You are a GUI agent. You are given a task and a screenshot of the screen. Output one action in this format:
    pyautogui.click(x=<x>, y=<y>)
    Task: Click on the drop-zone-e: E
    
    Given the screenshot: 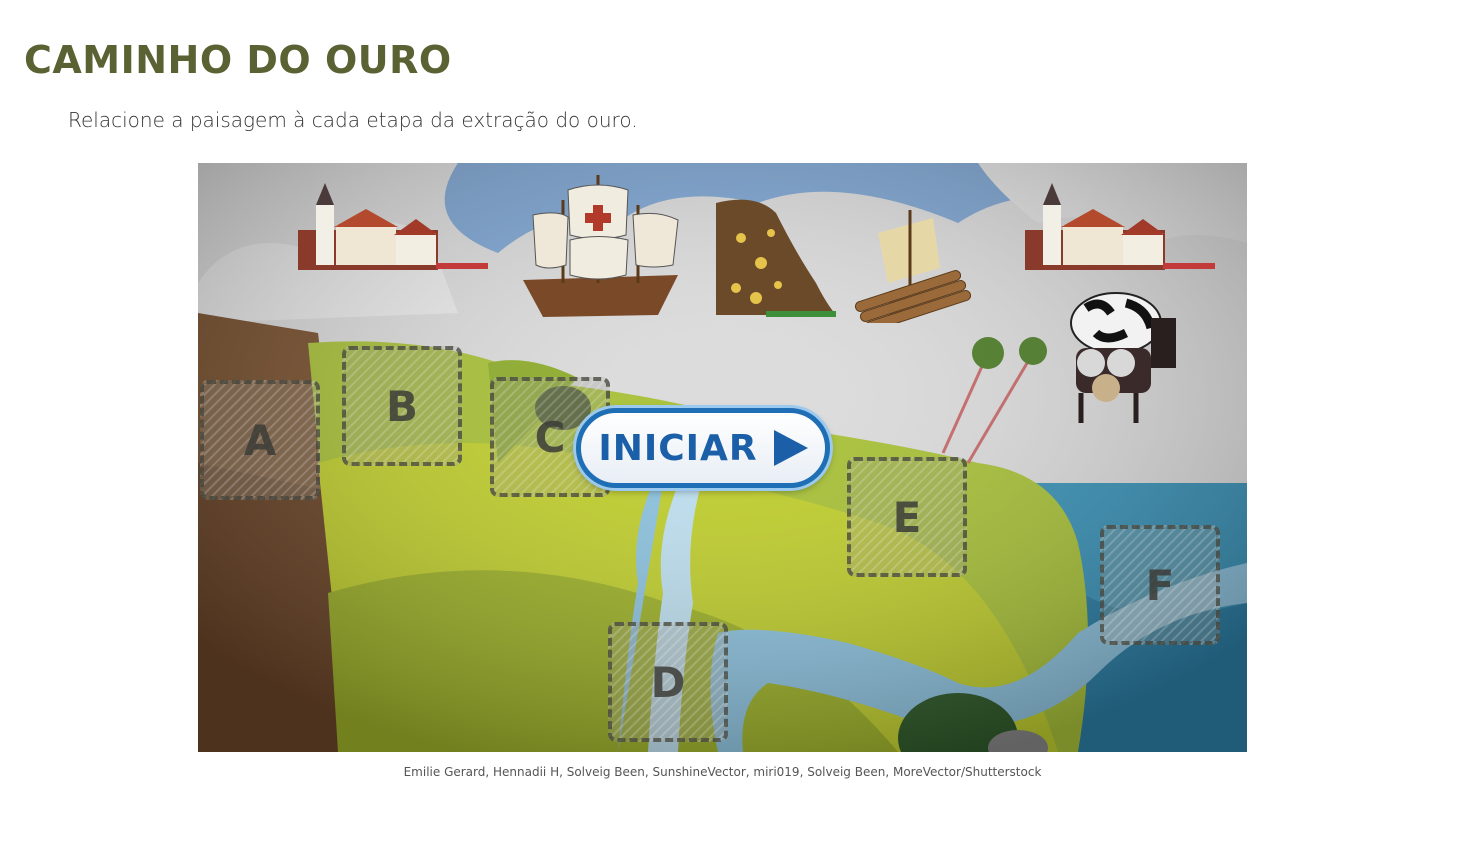 What is the action you would take?
    pyautogui.click(x=907, y=517)
    